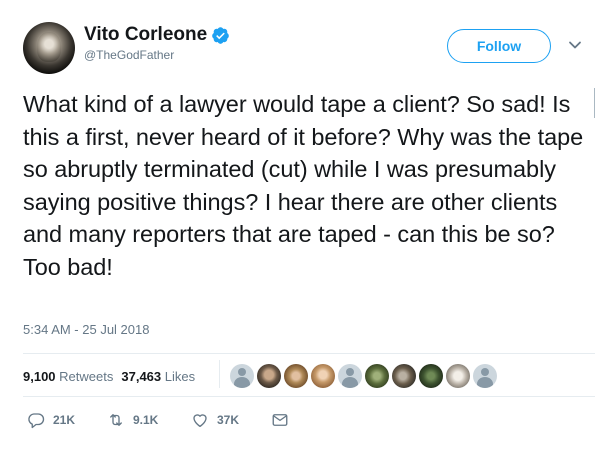  I want to click on likes-count: 37,463, so click(141, 376).